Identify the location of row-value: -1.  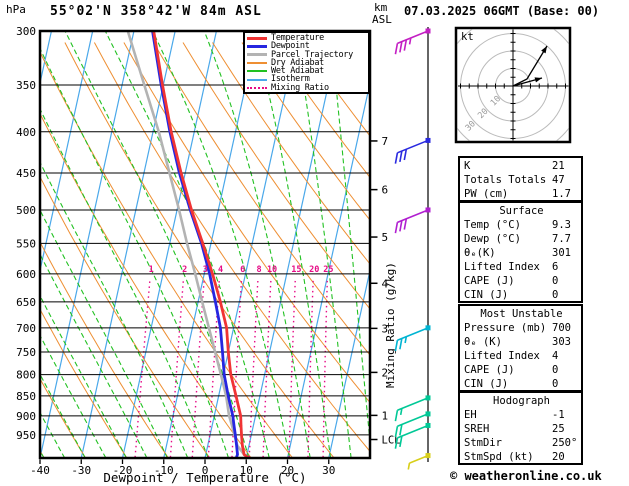
(558, 415).